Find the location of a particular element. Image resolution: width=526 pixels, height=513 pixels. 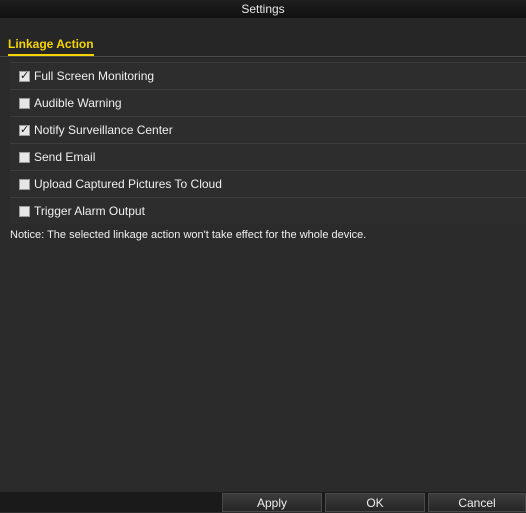

cancel-button: Cancel is located at coordinates (477, 502).